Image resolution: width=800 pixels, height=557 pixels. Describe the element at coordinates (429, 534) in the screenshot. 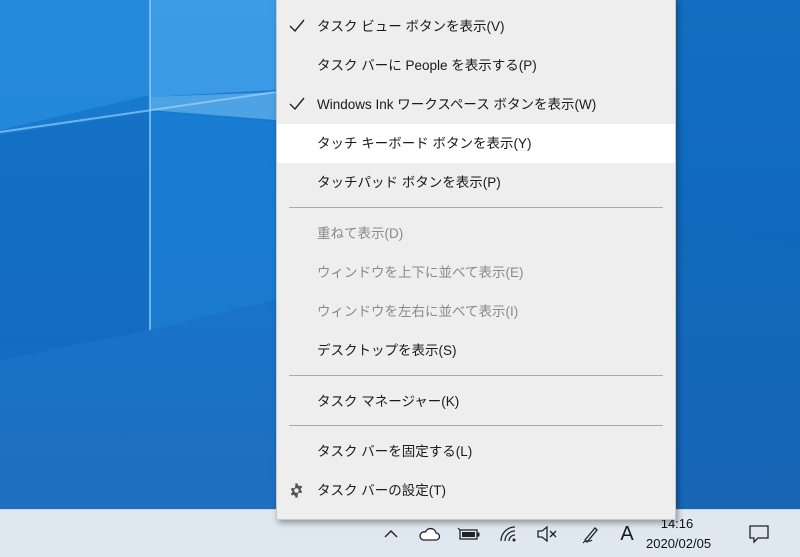

I see `onedrive-cloud-icon` at that location.